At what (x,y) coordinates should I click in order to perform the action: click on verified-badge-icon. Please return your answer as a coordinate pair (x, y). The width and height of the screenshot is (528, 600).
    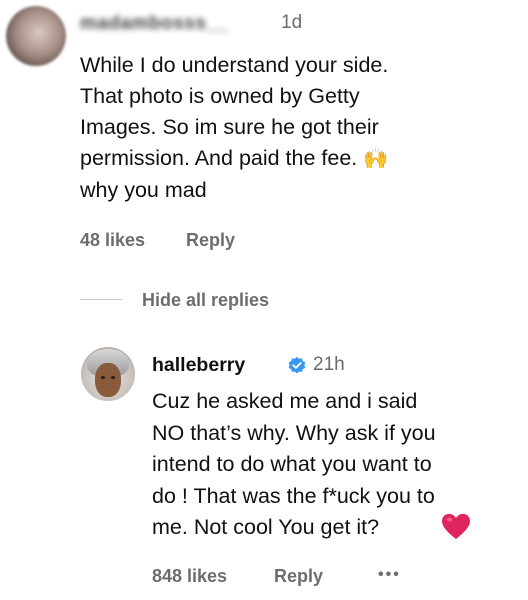
    Looking at the image, I should click on (297, 365).